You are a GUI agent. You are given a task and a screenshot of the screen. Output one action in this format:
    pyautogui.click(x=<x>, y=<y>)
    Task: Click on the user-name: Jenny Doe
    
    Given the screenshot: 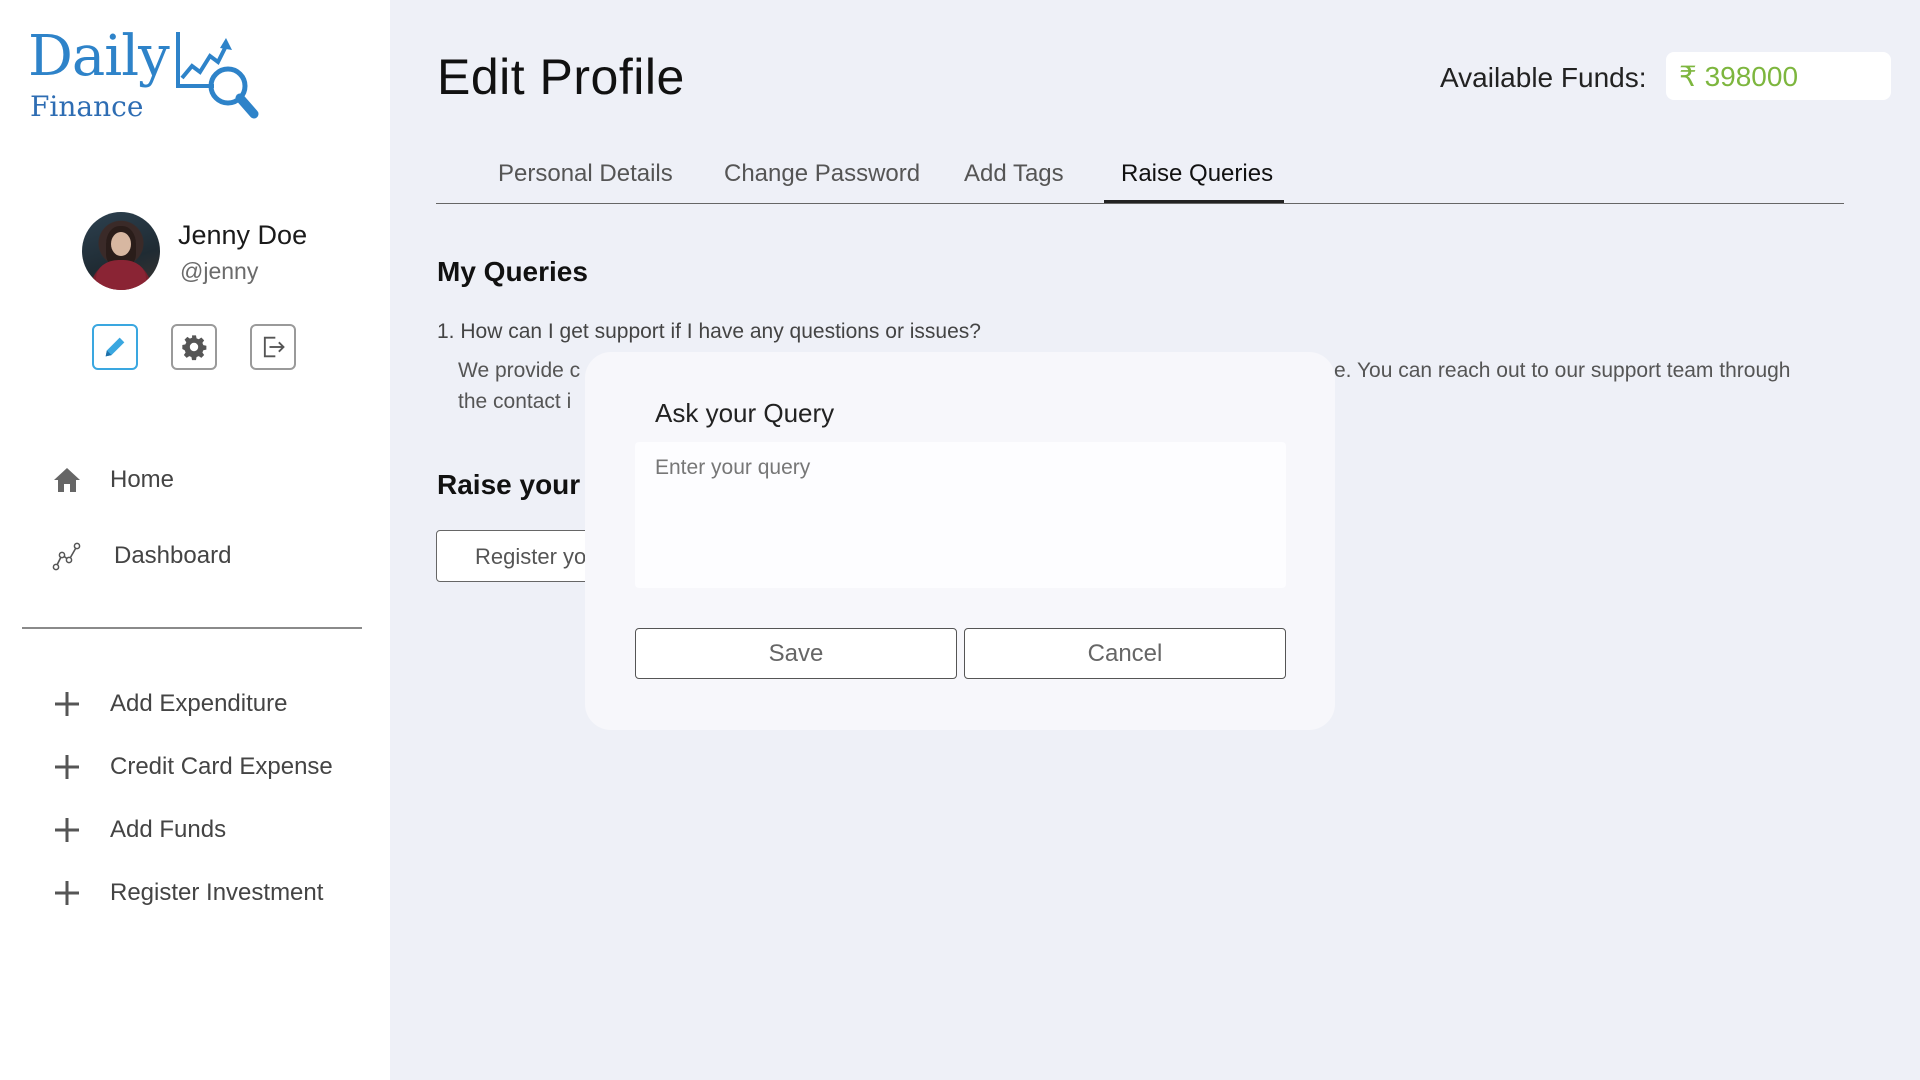 What is the action you would take?
    pyautogui.click(x=243, y=235)
    